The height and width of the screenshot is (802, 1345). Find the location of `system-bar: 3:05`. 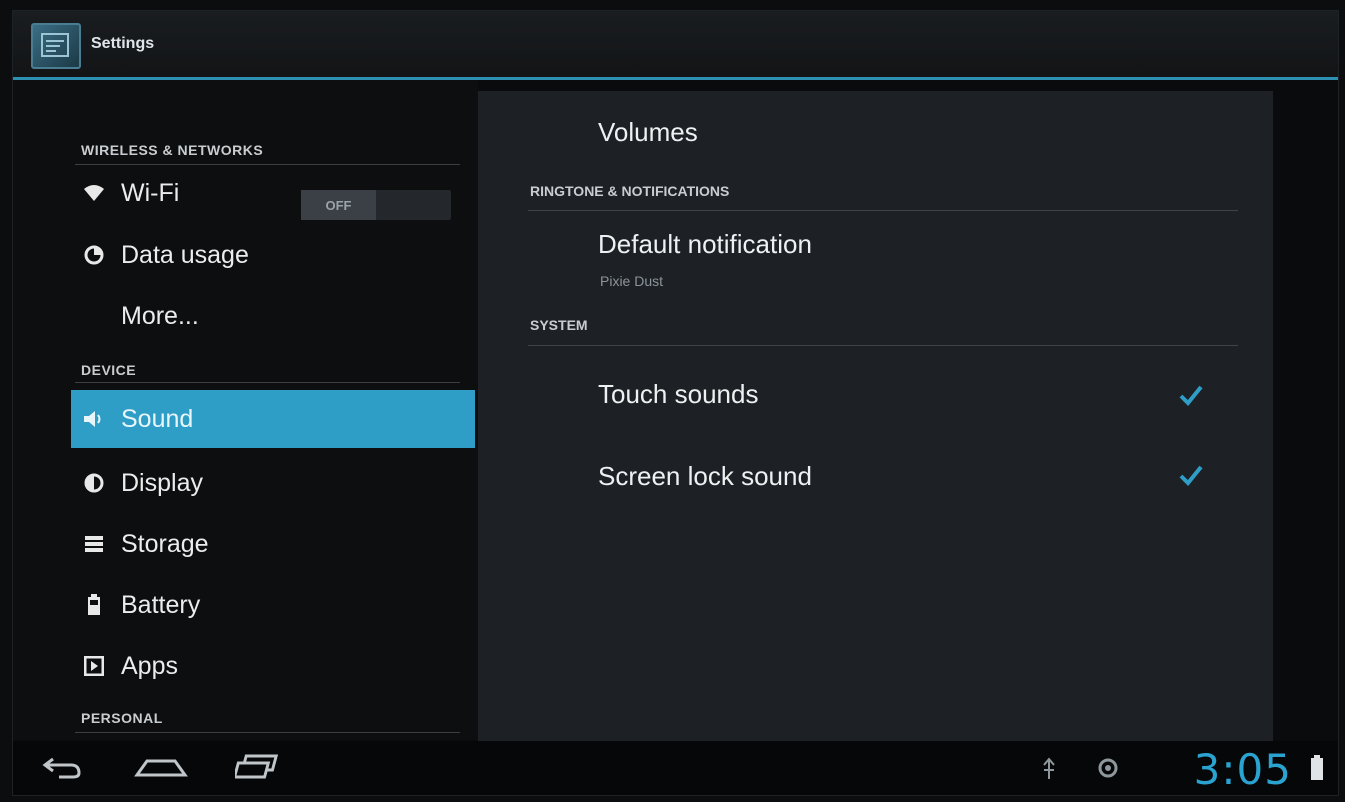

system-bar: 3:05 is located at coordinates (675, 768).